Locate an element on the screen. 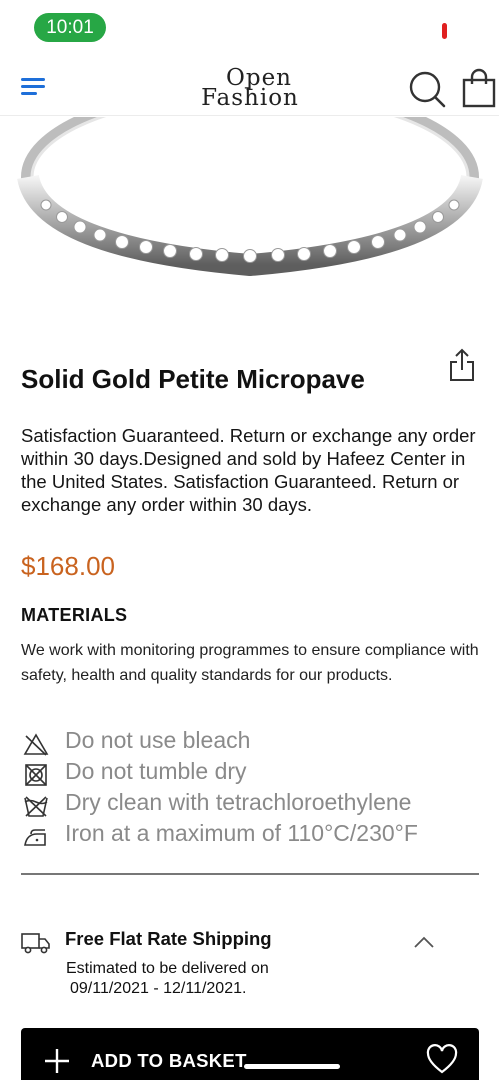 This screenshot has height=1080, width=499. section-divider is located at coordinates (250, 874).